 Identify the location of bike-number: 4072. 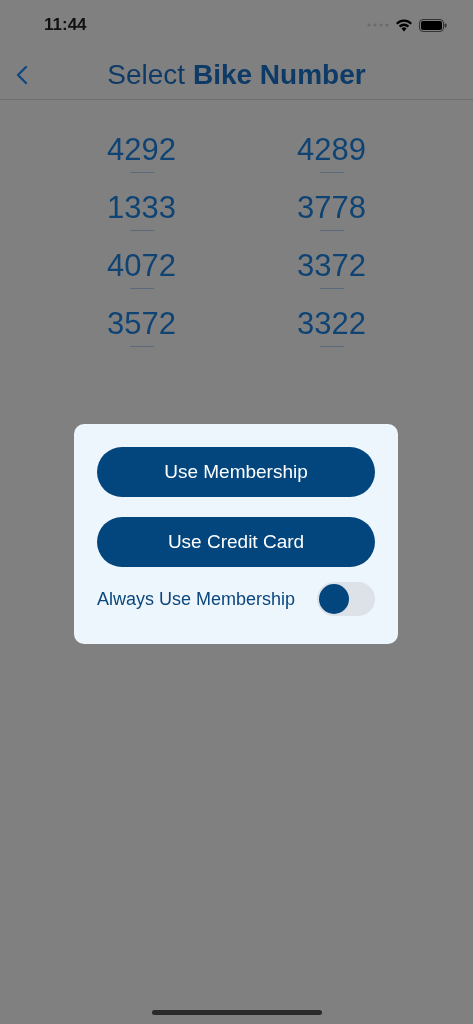
(141, 266).